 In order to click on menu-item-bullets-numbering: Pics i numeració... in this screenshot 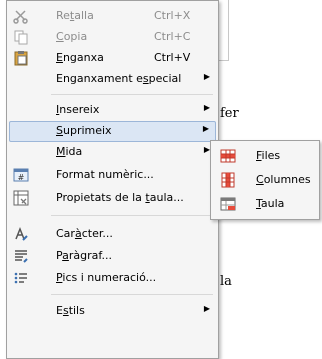, I will do `click(112, 278)`.